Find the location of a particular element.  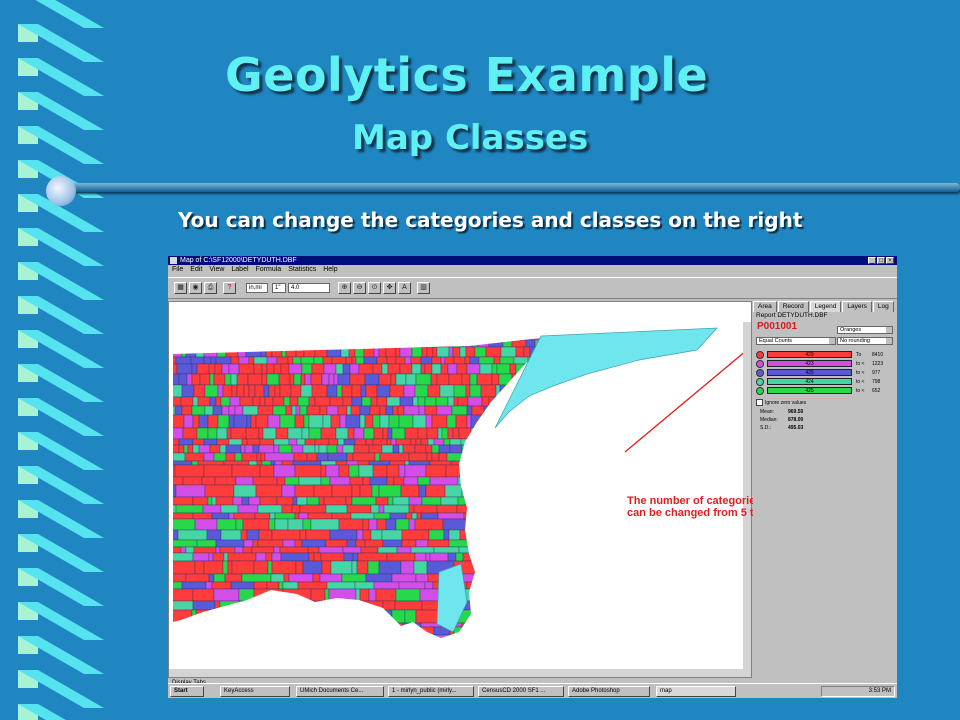

class-swatch: 424 is located at coordinates (809, 381).